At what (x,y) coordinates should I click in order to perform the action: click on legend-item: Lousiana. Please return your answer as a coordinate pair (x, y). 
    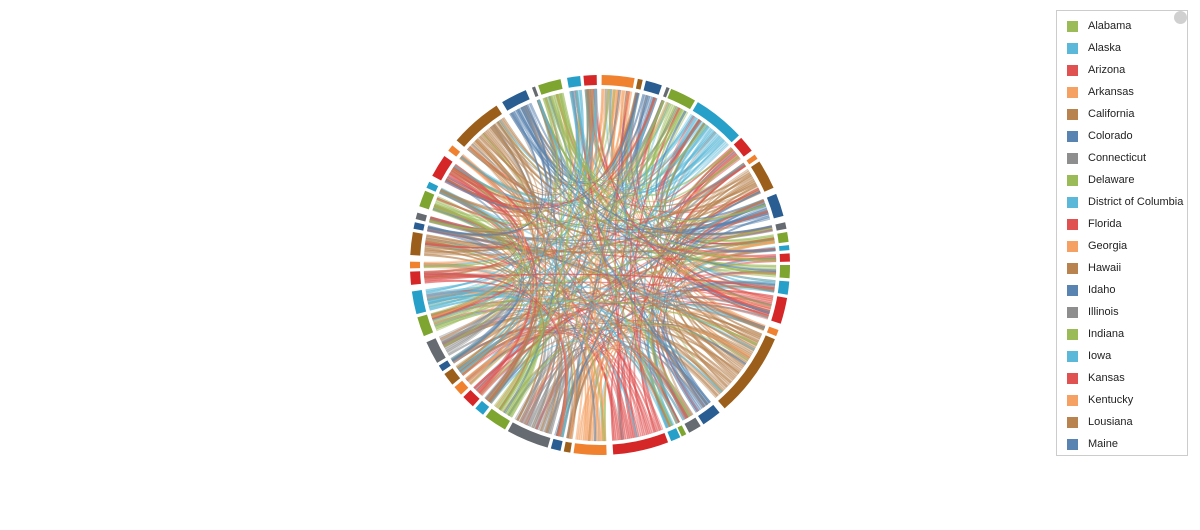
    Looking at the image, I should click on (1100, 422).